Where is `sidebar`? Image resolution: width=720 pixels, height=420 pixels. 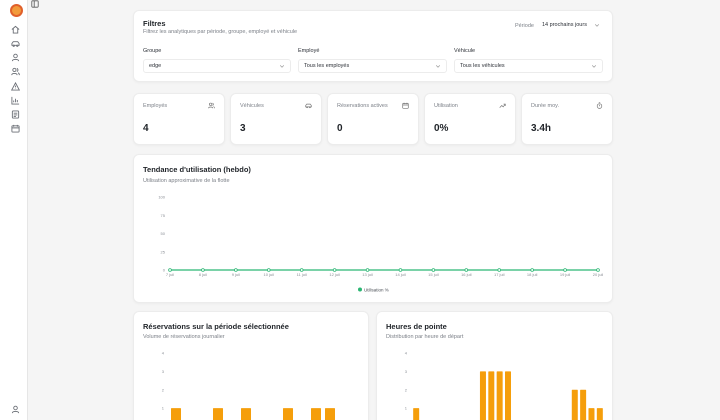 sidebar is located at coordinates (14, 210).